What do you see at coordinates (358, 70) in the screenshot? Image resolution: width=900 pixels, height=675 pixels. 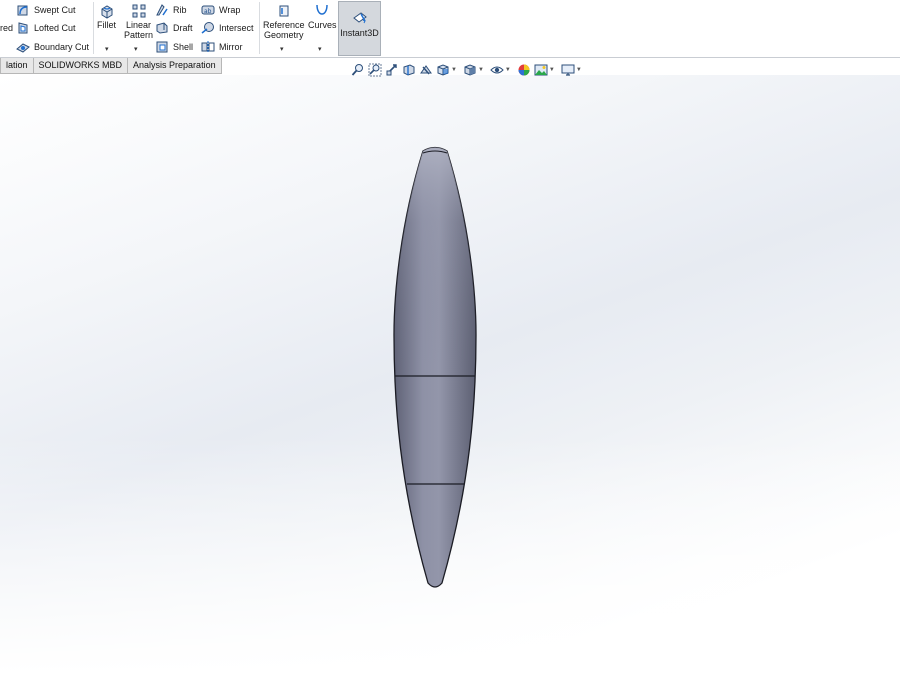 I see `zoom-to-fit-icon` at bounding box center [358, 70].